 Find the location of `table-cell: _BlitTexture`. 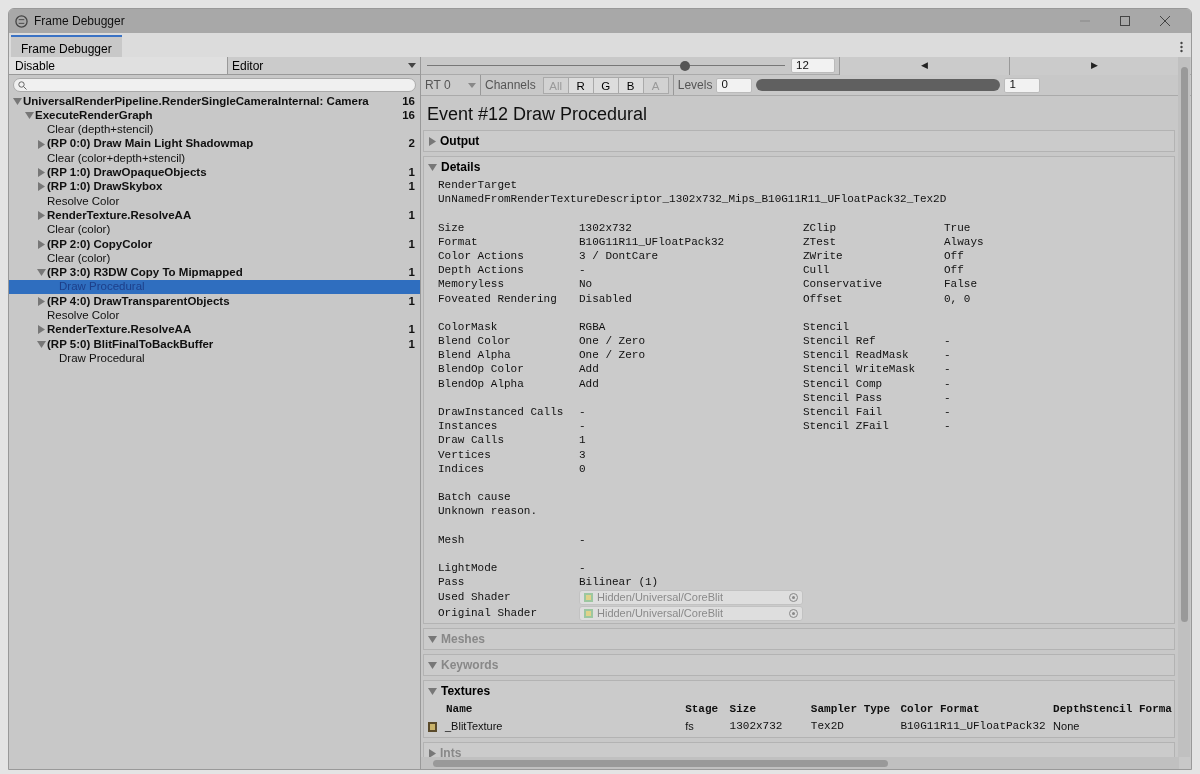

table-cell: _BlitTexture is located at coordinates (555, 726).